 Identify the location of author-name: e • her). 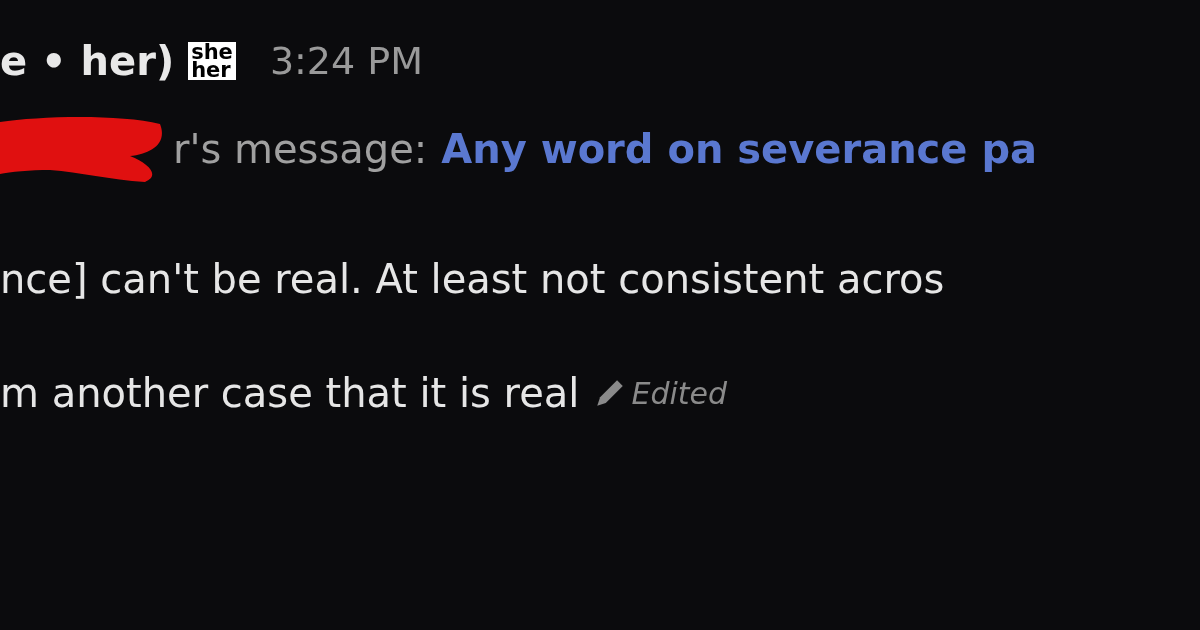
(87, 61).